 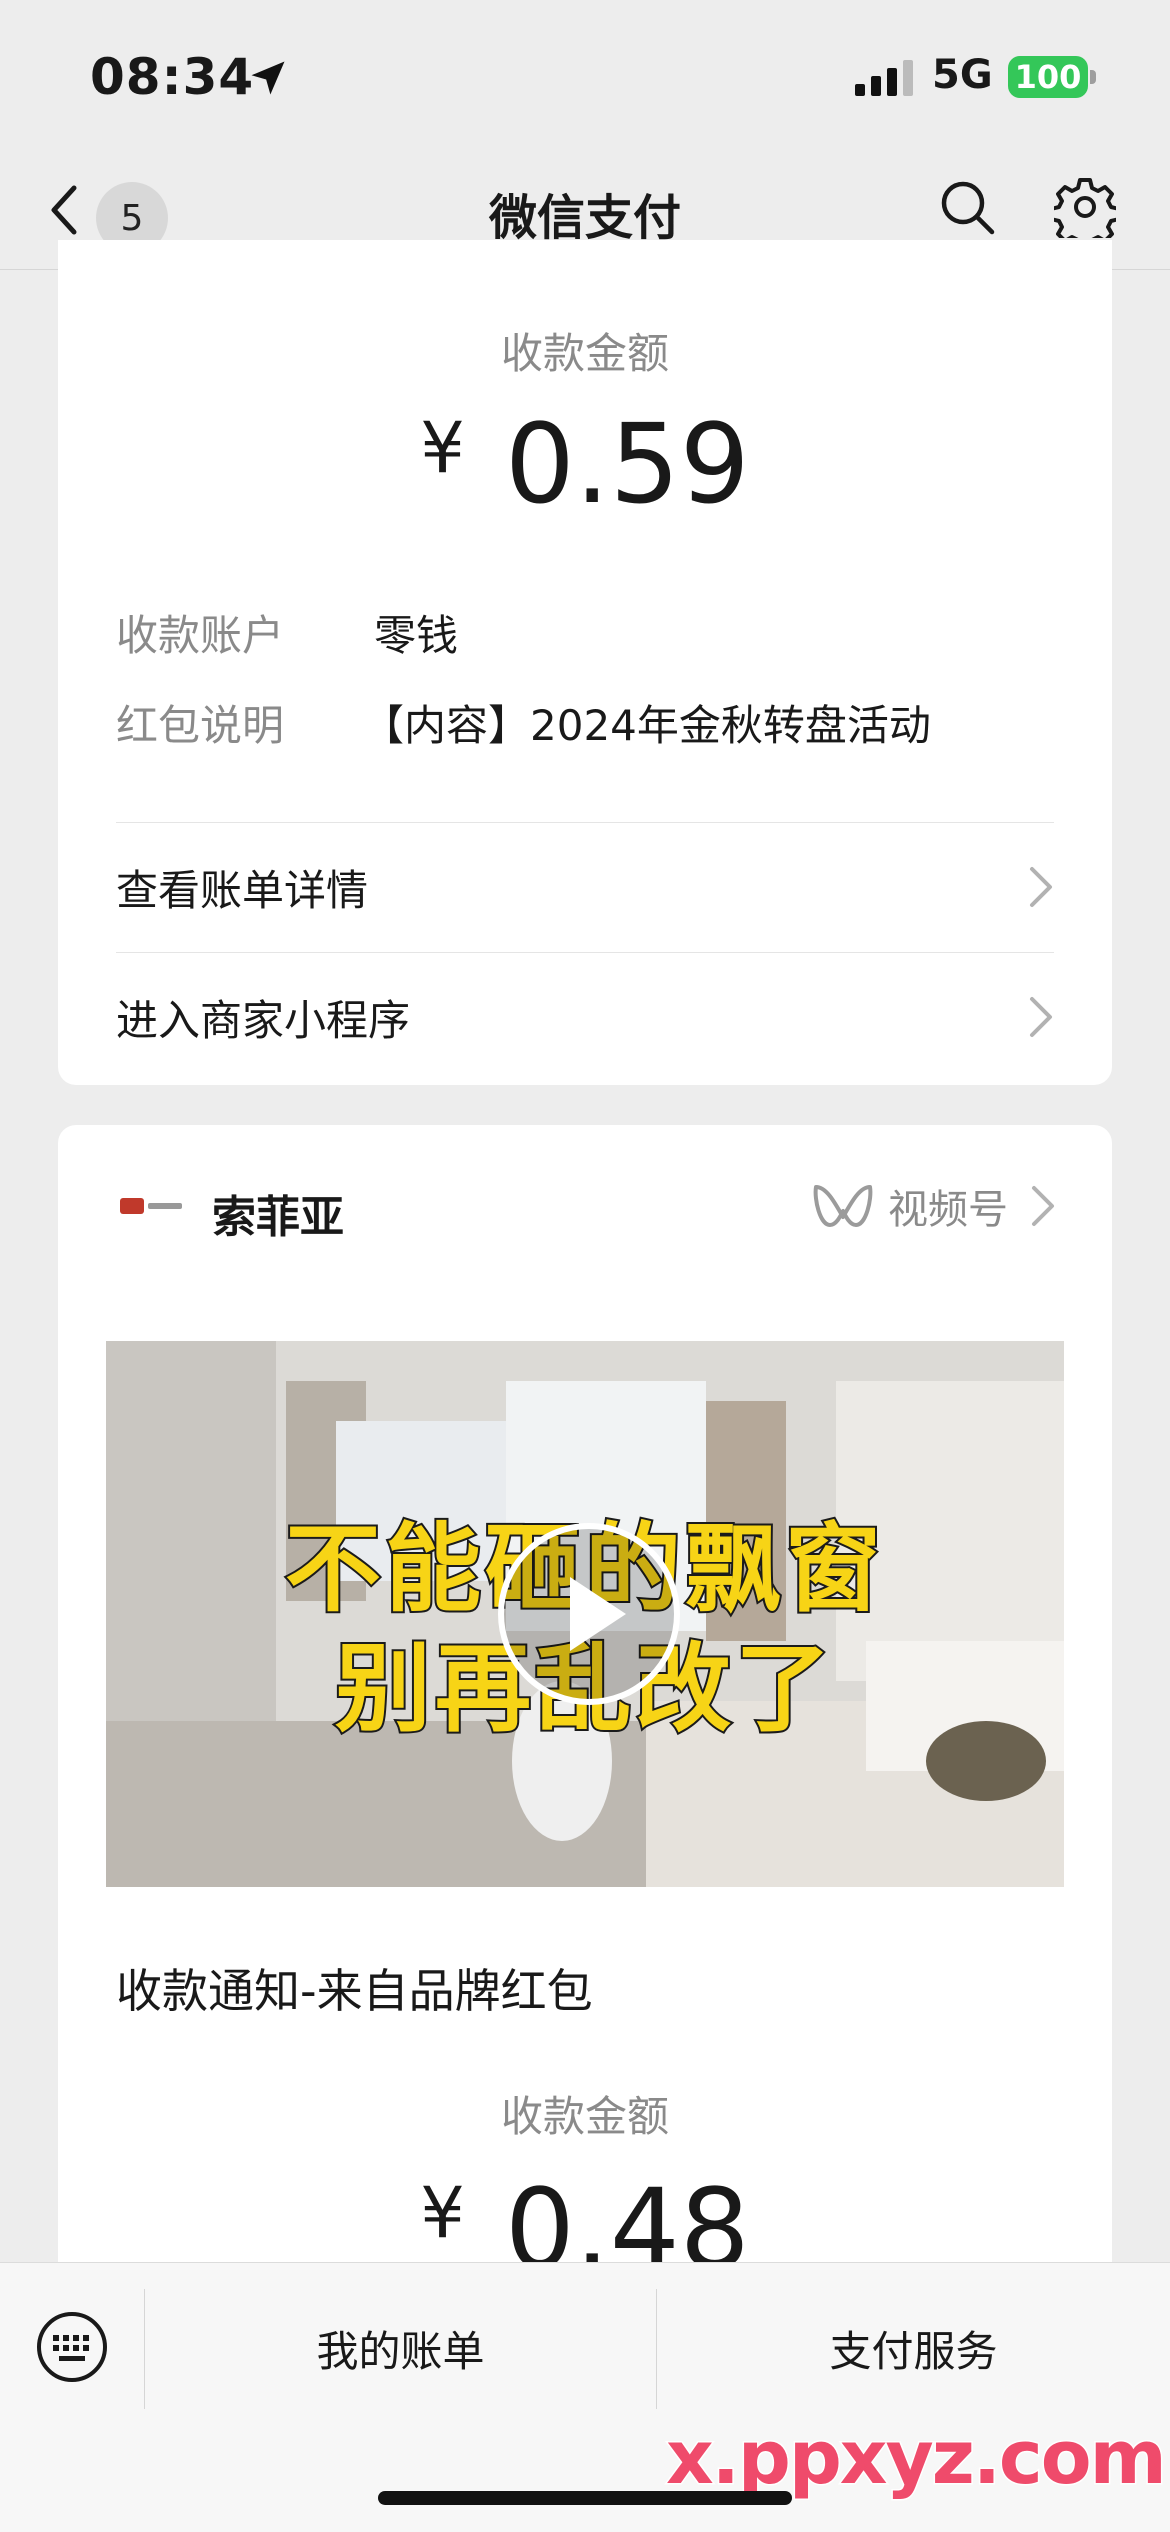 What do you see at coordinates (843, 1206) in the screenshot?
I see `channels-logo-icon` at bounding box center [843, 1206].